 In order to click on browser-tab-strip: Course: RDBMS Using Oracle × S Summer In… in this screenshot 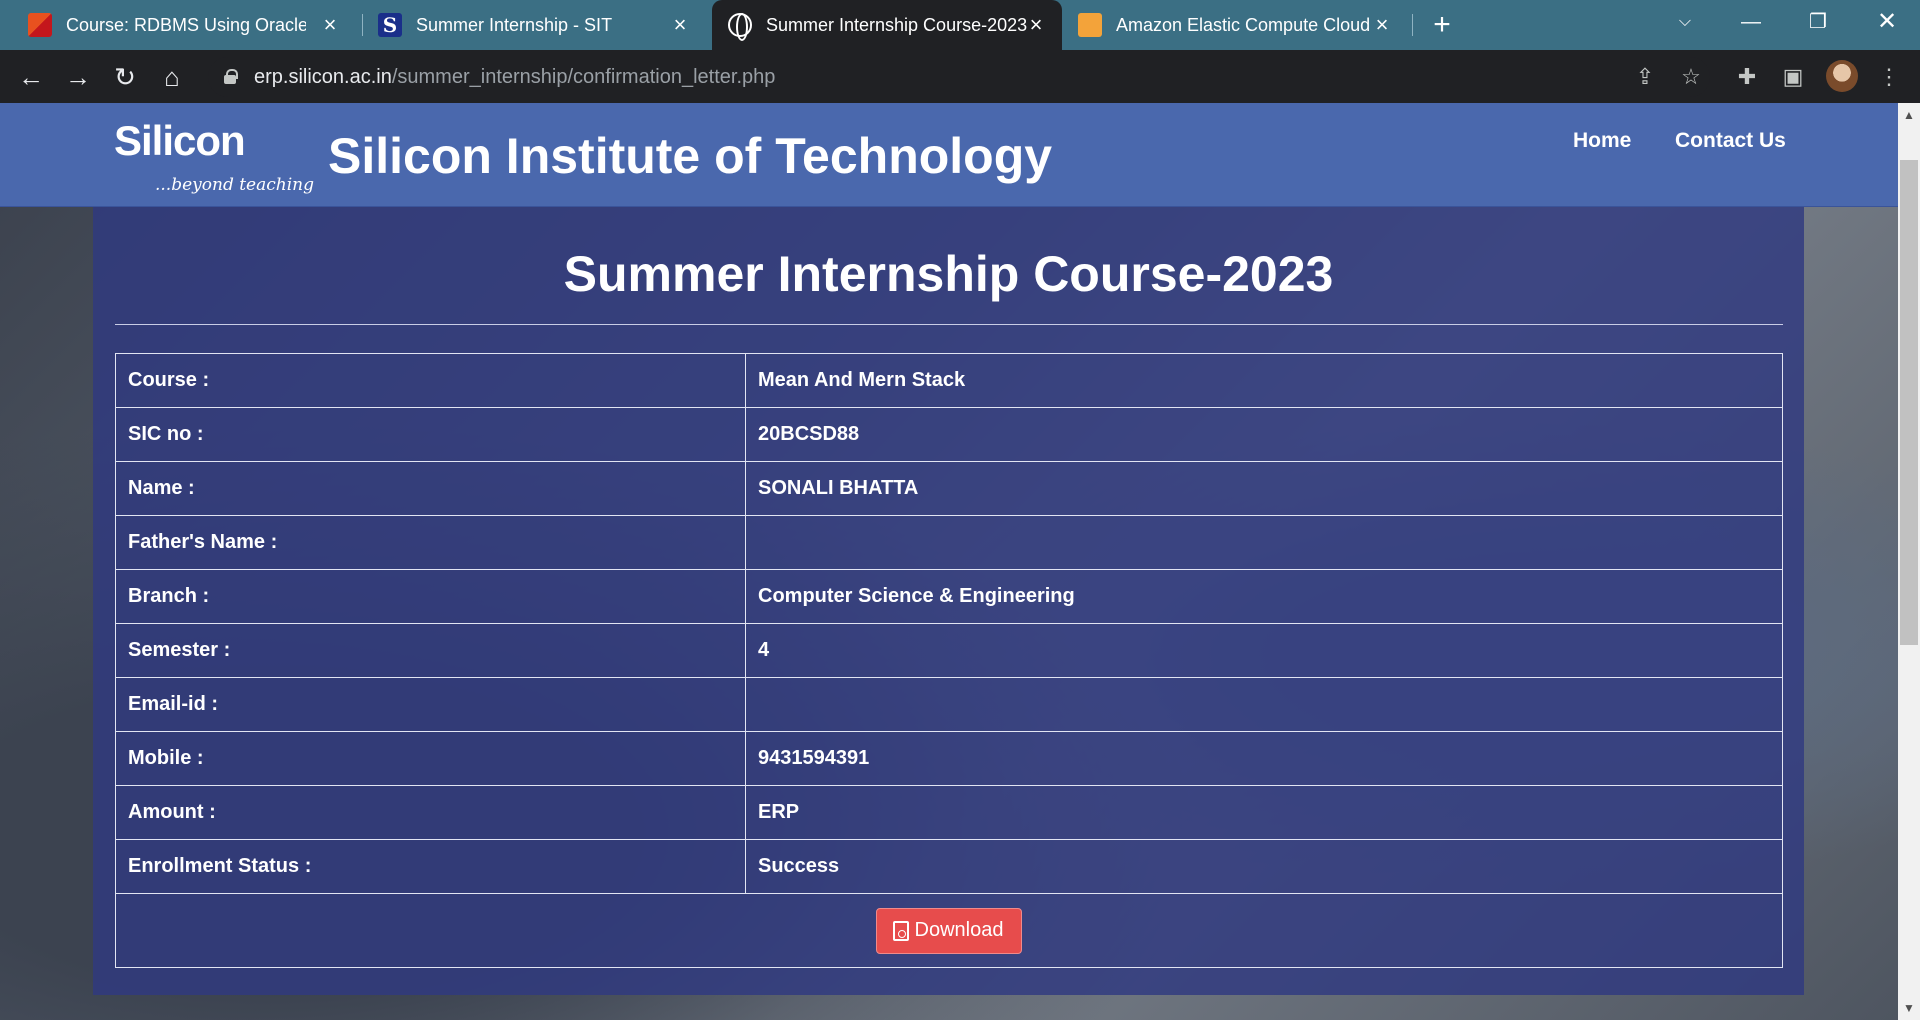, I will do `click(960, 25)`.